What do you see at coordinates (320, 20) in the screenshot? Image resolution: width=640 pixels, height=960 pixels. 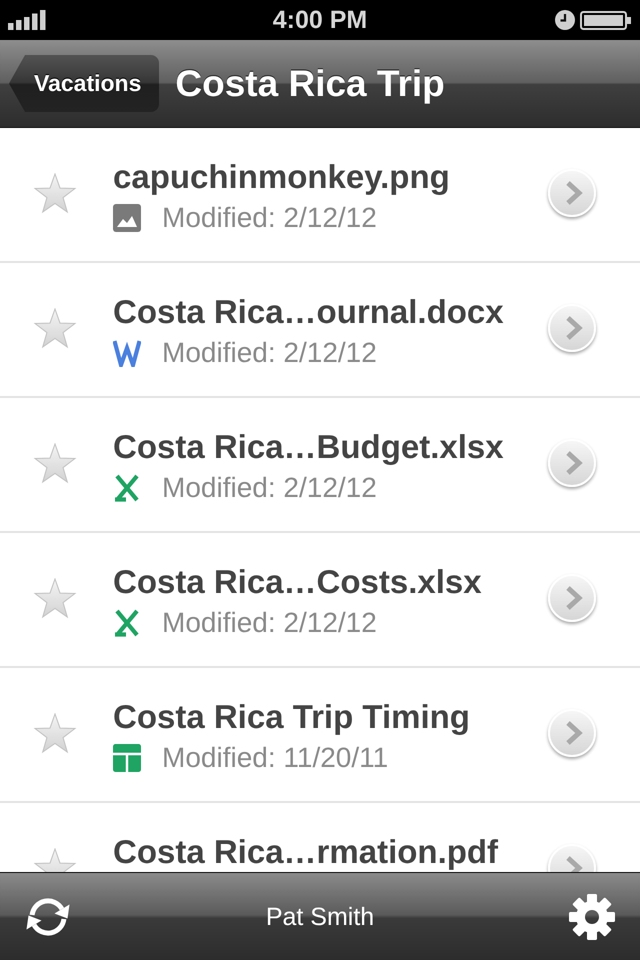 I see `clock-time: 4:00 PM` at bounding box center [320, 20].